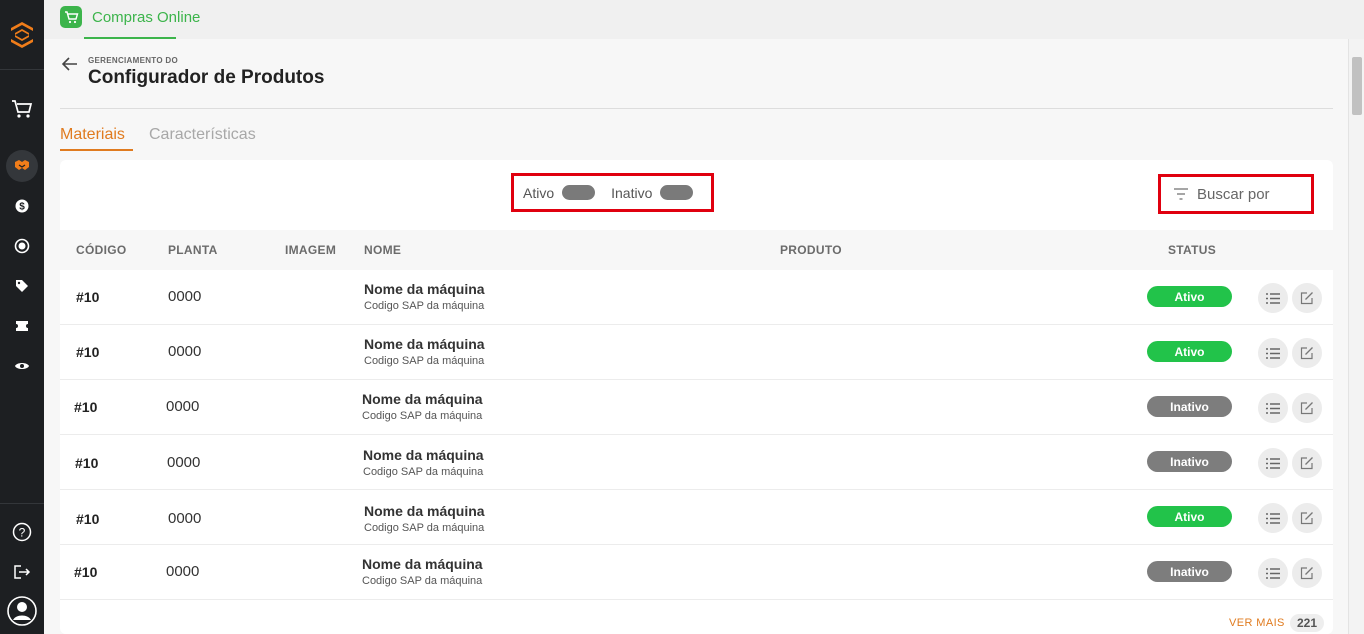 This screenshot has height=634, width=1364. I want to click on logo-icon, so click(22, 35).